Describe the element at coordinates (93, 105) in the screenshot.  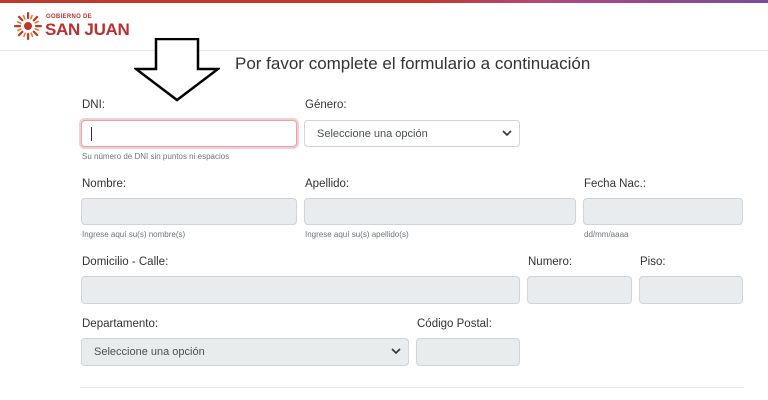
I see `dni-label: DNI:` at that location.